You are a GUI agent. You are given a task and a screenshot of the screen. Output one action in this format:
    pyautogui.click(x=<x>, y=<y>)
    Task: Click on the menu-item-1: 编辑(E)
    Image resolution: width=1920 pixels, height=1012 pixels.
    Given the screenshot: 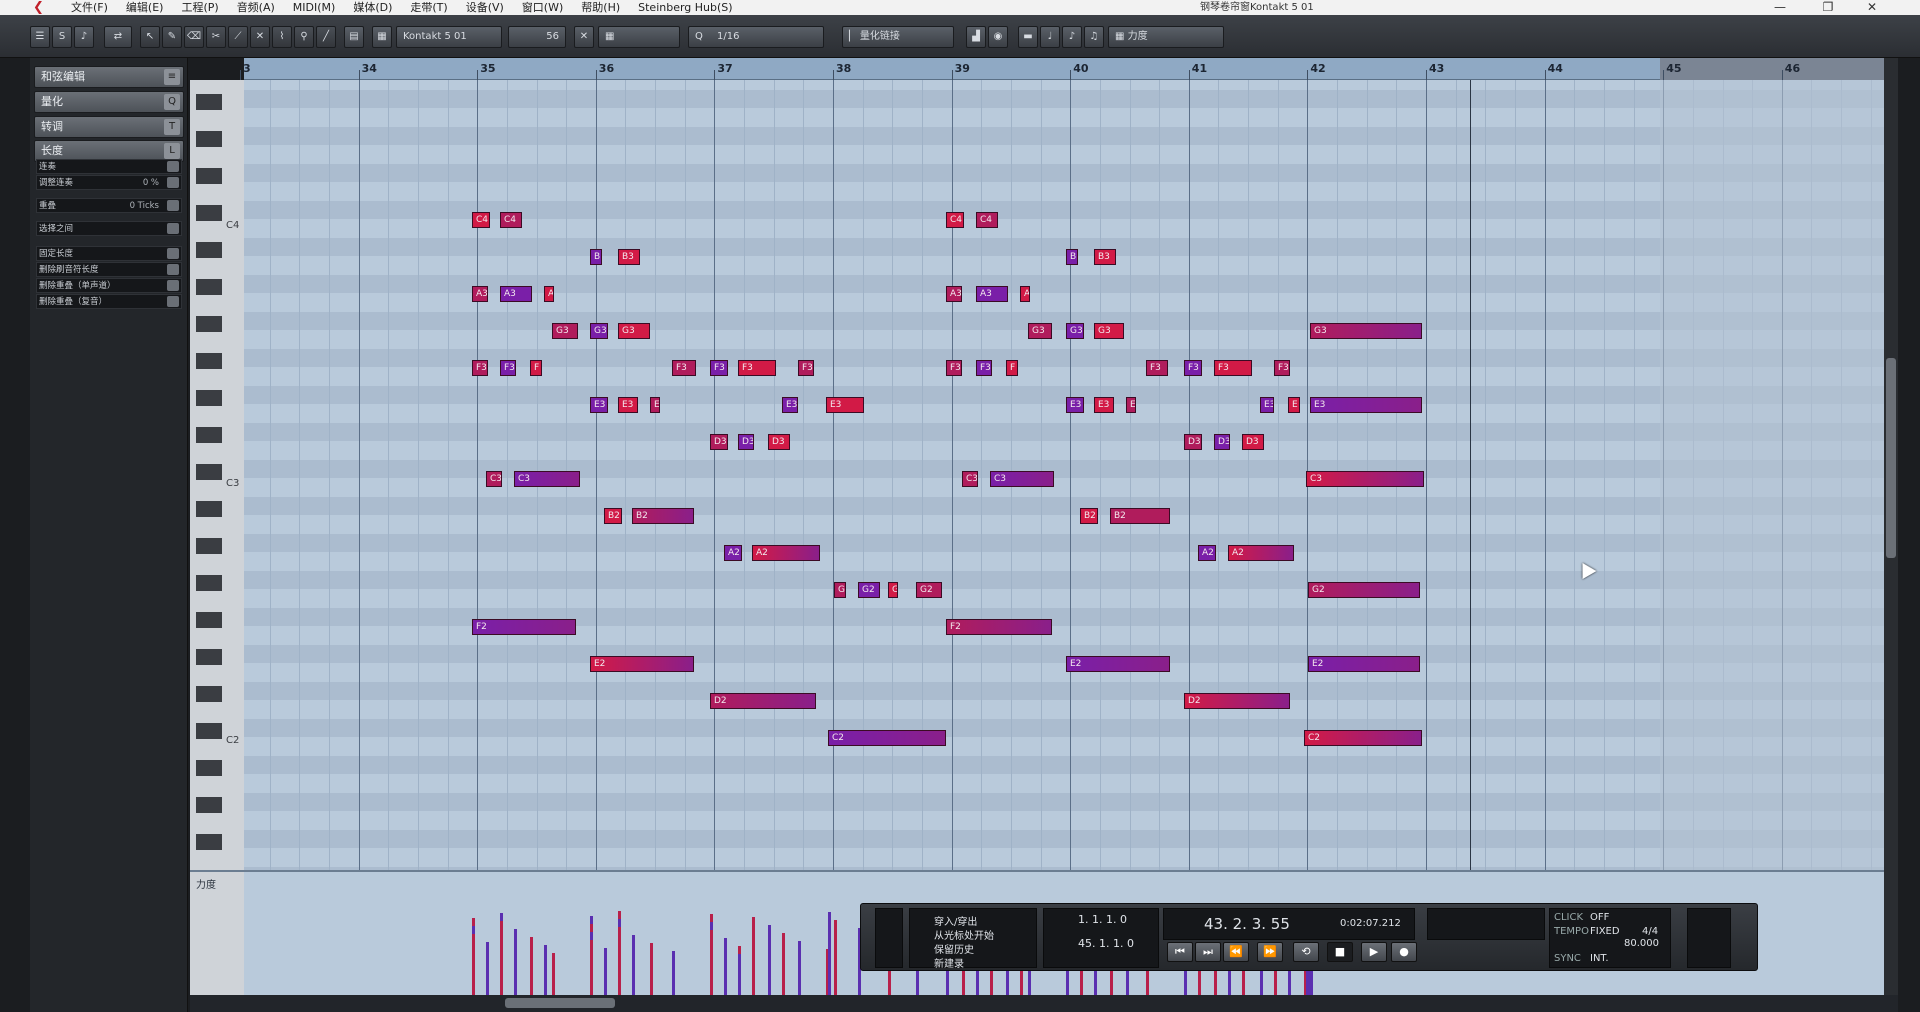 What is the action you would take?
    pyautogui.click(x=145, y=7)
    